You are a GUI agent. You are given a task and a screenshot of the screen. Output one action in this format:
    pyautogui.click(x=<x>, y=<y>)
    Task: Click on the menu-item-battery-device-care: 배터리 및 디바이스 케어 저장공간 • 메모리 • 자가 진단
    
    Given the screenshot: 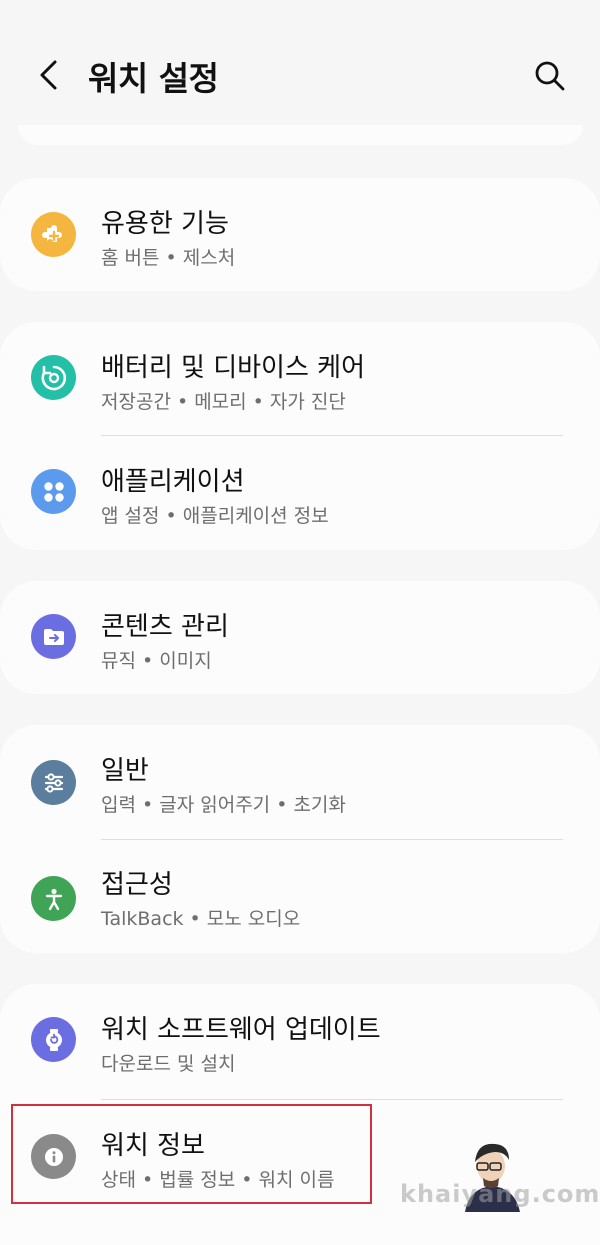 What is the action you would take?
    pyautogui.click(x=300, y=379)
    